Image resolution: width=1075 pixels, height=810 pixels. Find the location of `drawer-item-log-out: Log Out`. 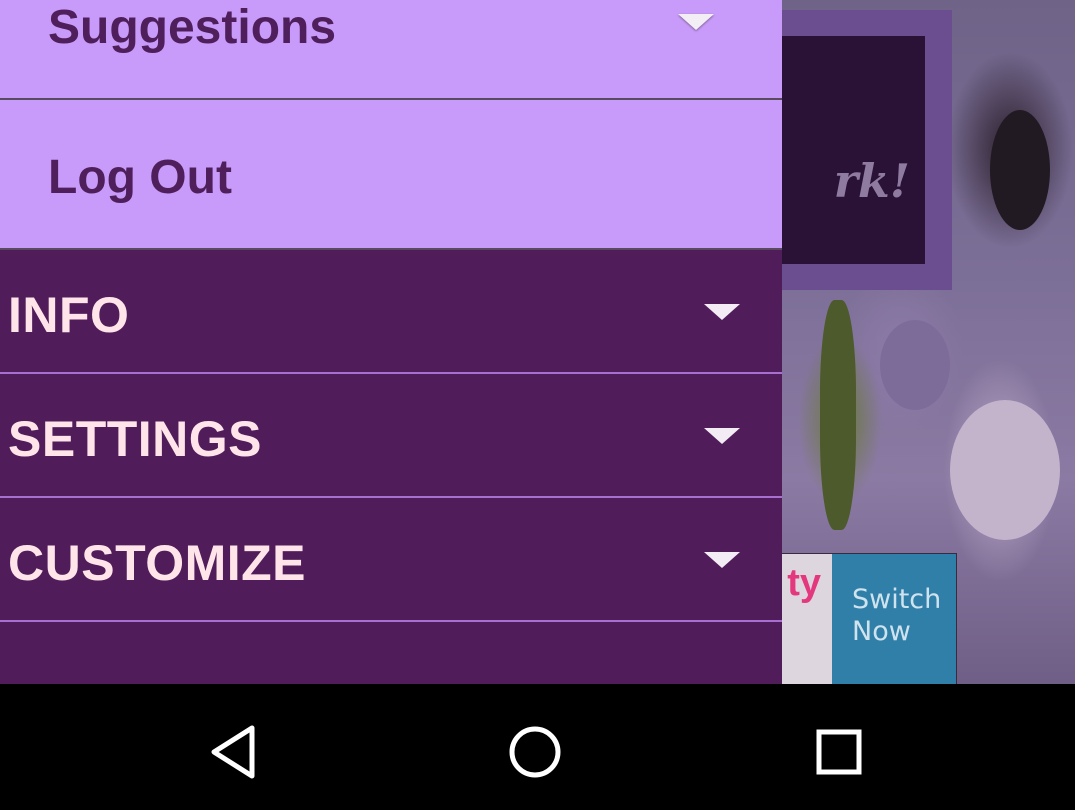

drawer-item-log-out: Log Out is located at coordinates (391, 174).